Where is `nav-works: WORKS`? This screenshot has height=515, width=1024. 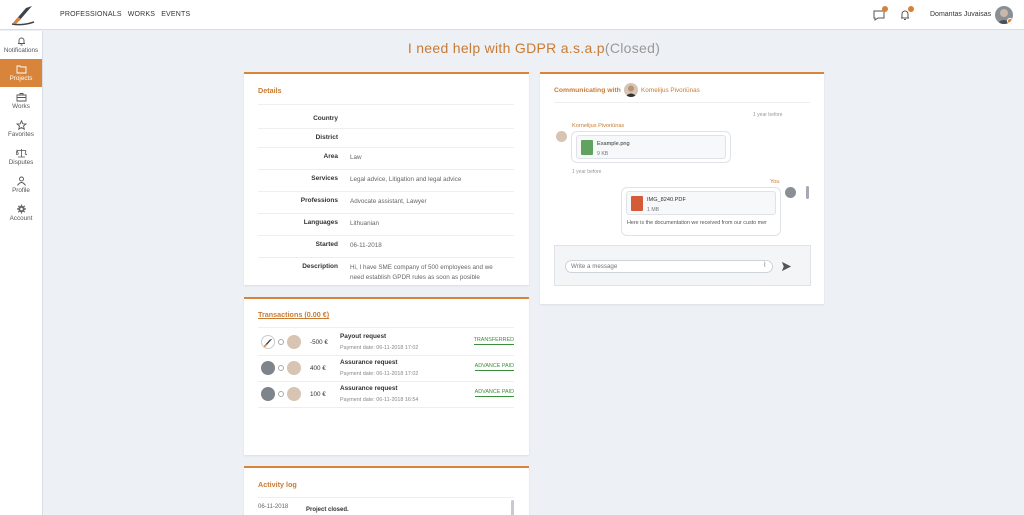 nav-works: WORKS is located at coordinates (141, 14).